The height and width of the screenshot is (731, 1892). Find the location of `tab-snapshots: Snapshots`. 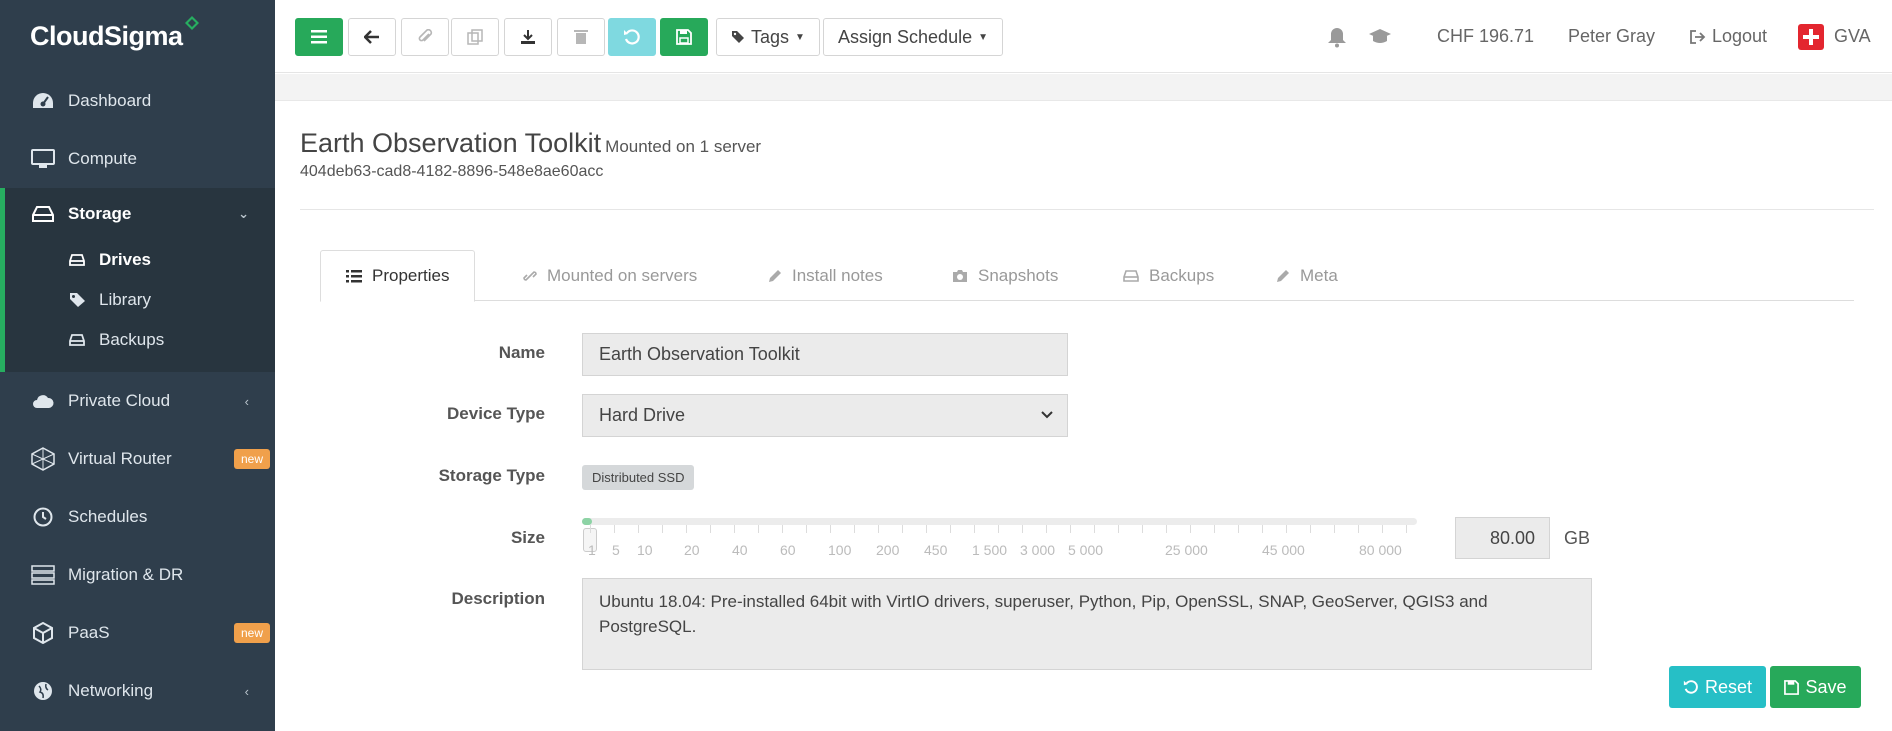

tab-snapshots: Snapshots is located at coordinates (1005, 275).